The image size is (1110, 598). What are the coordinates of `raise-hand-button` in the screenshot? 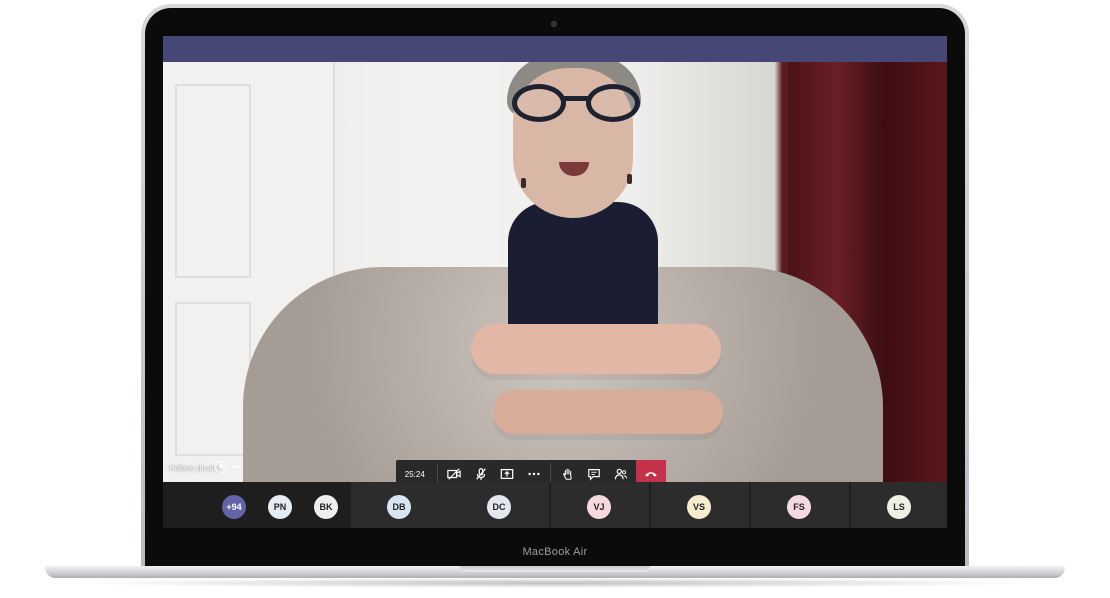 It's located at (567, 471).